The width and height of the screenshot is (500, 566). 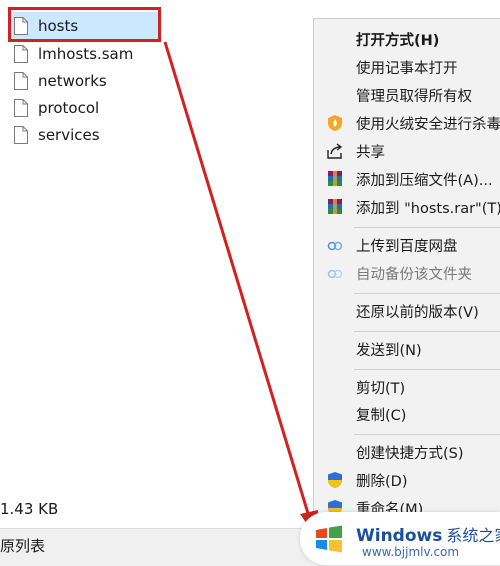 I want to click on windows-logo-icon, so click(x=329, y=539).